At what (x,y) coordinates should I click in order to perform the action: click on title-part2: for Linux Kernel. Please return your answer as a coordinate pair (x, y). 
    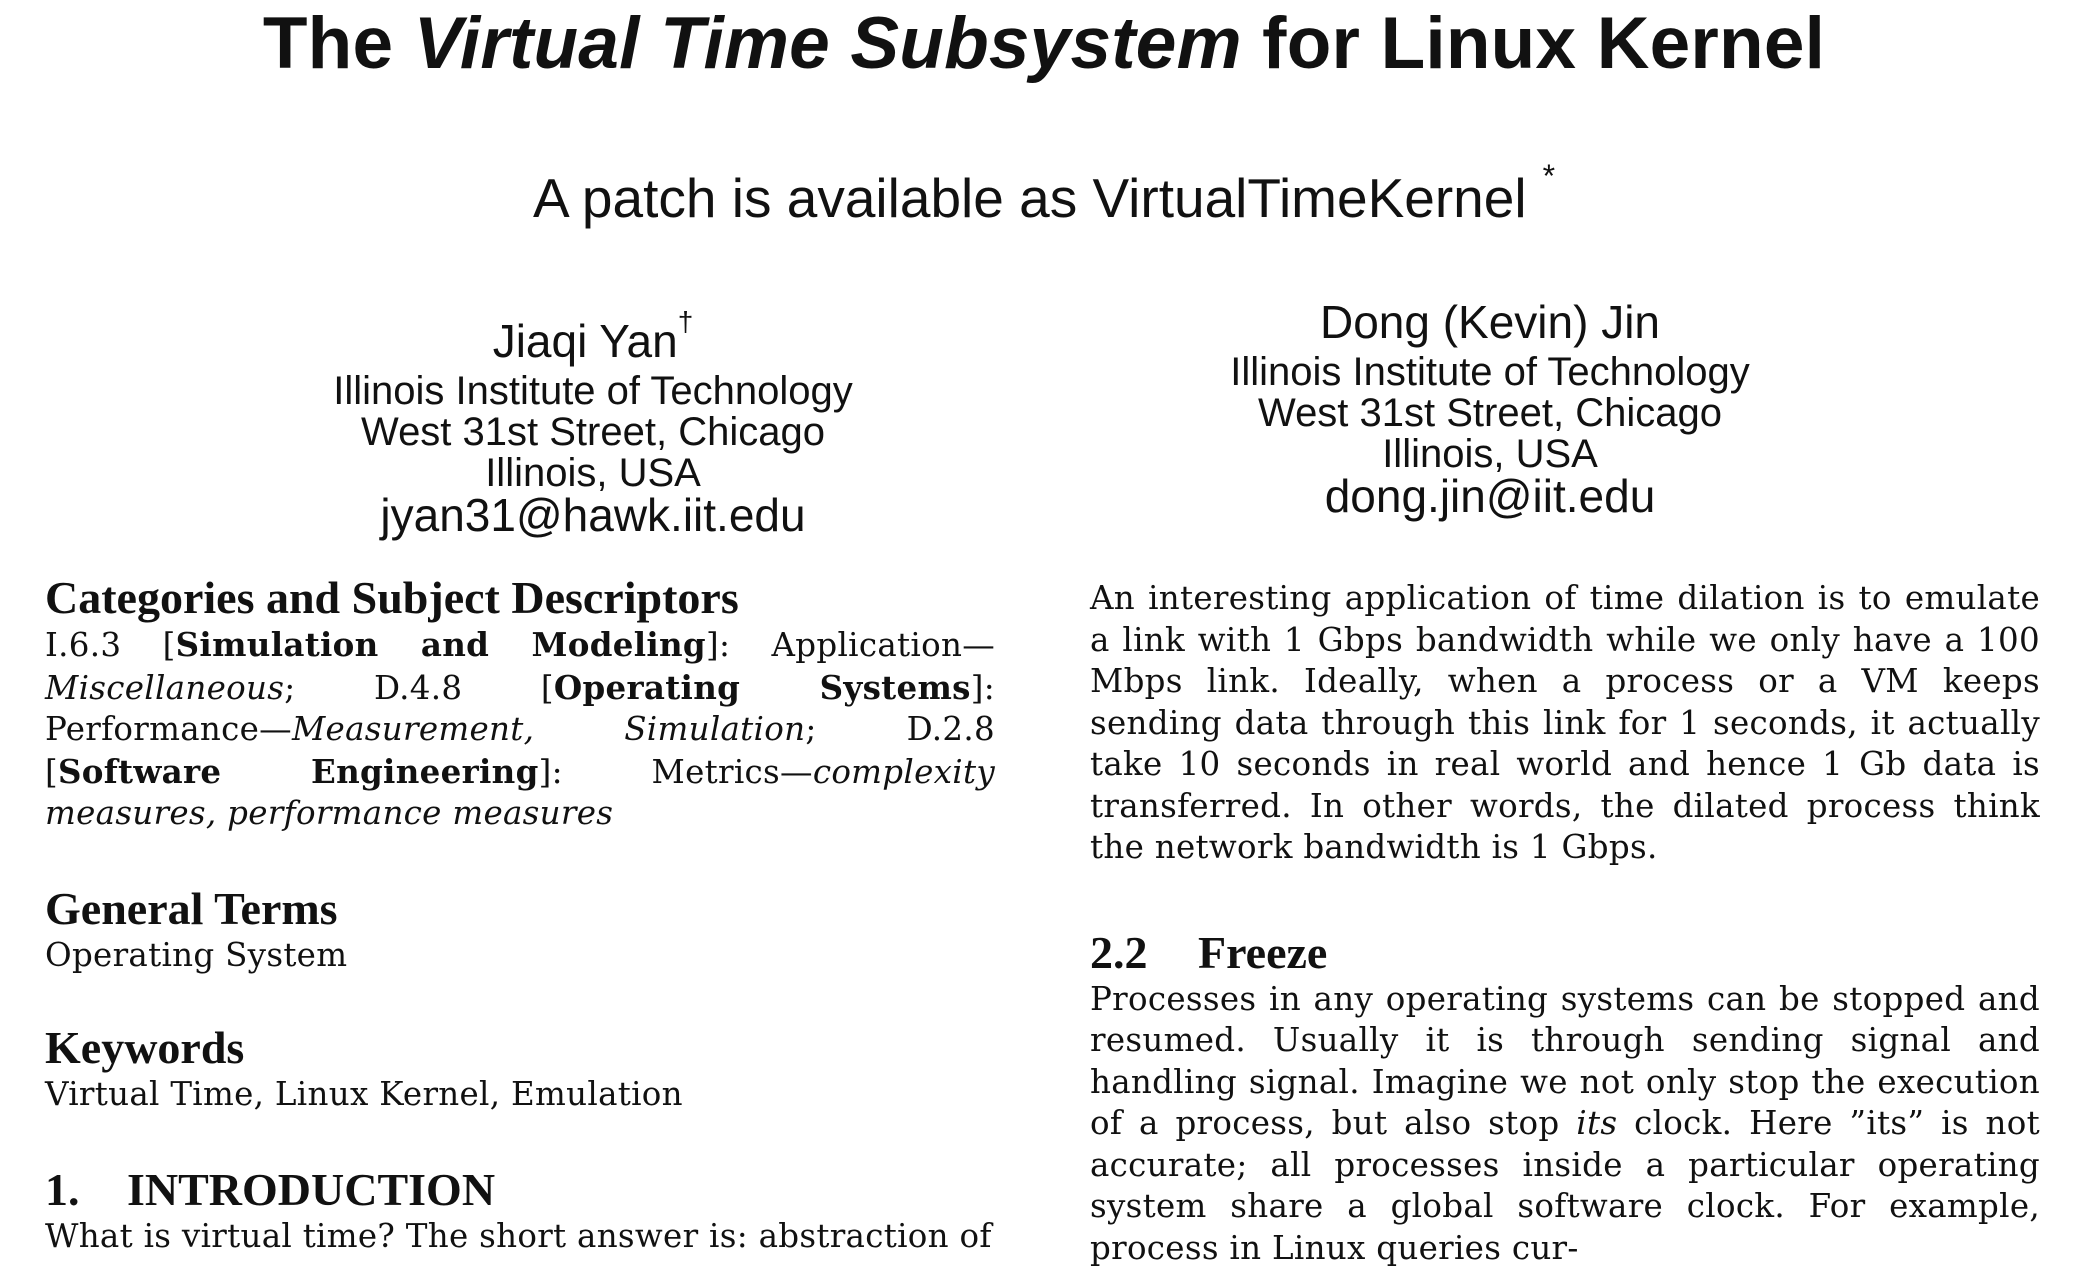
    Looking at the image, I should click on (1533, 43).